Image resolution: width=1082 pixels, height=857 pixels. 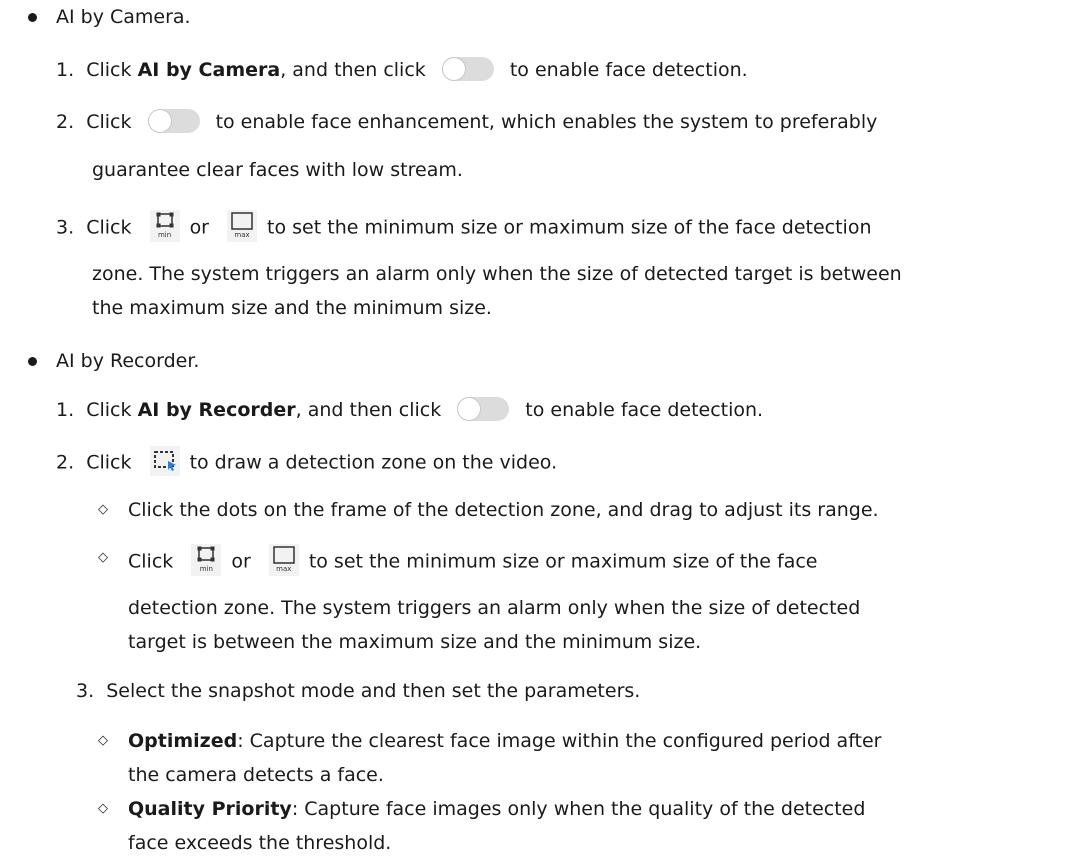 What do you see at coordinates (209, 70) in the screenshot?
I see `step-bold-text: AI by Camera` at bounding box center [209, 70].